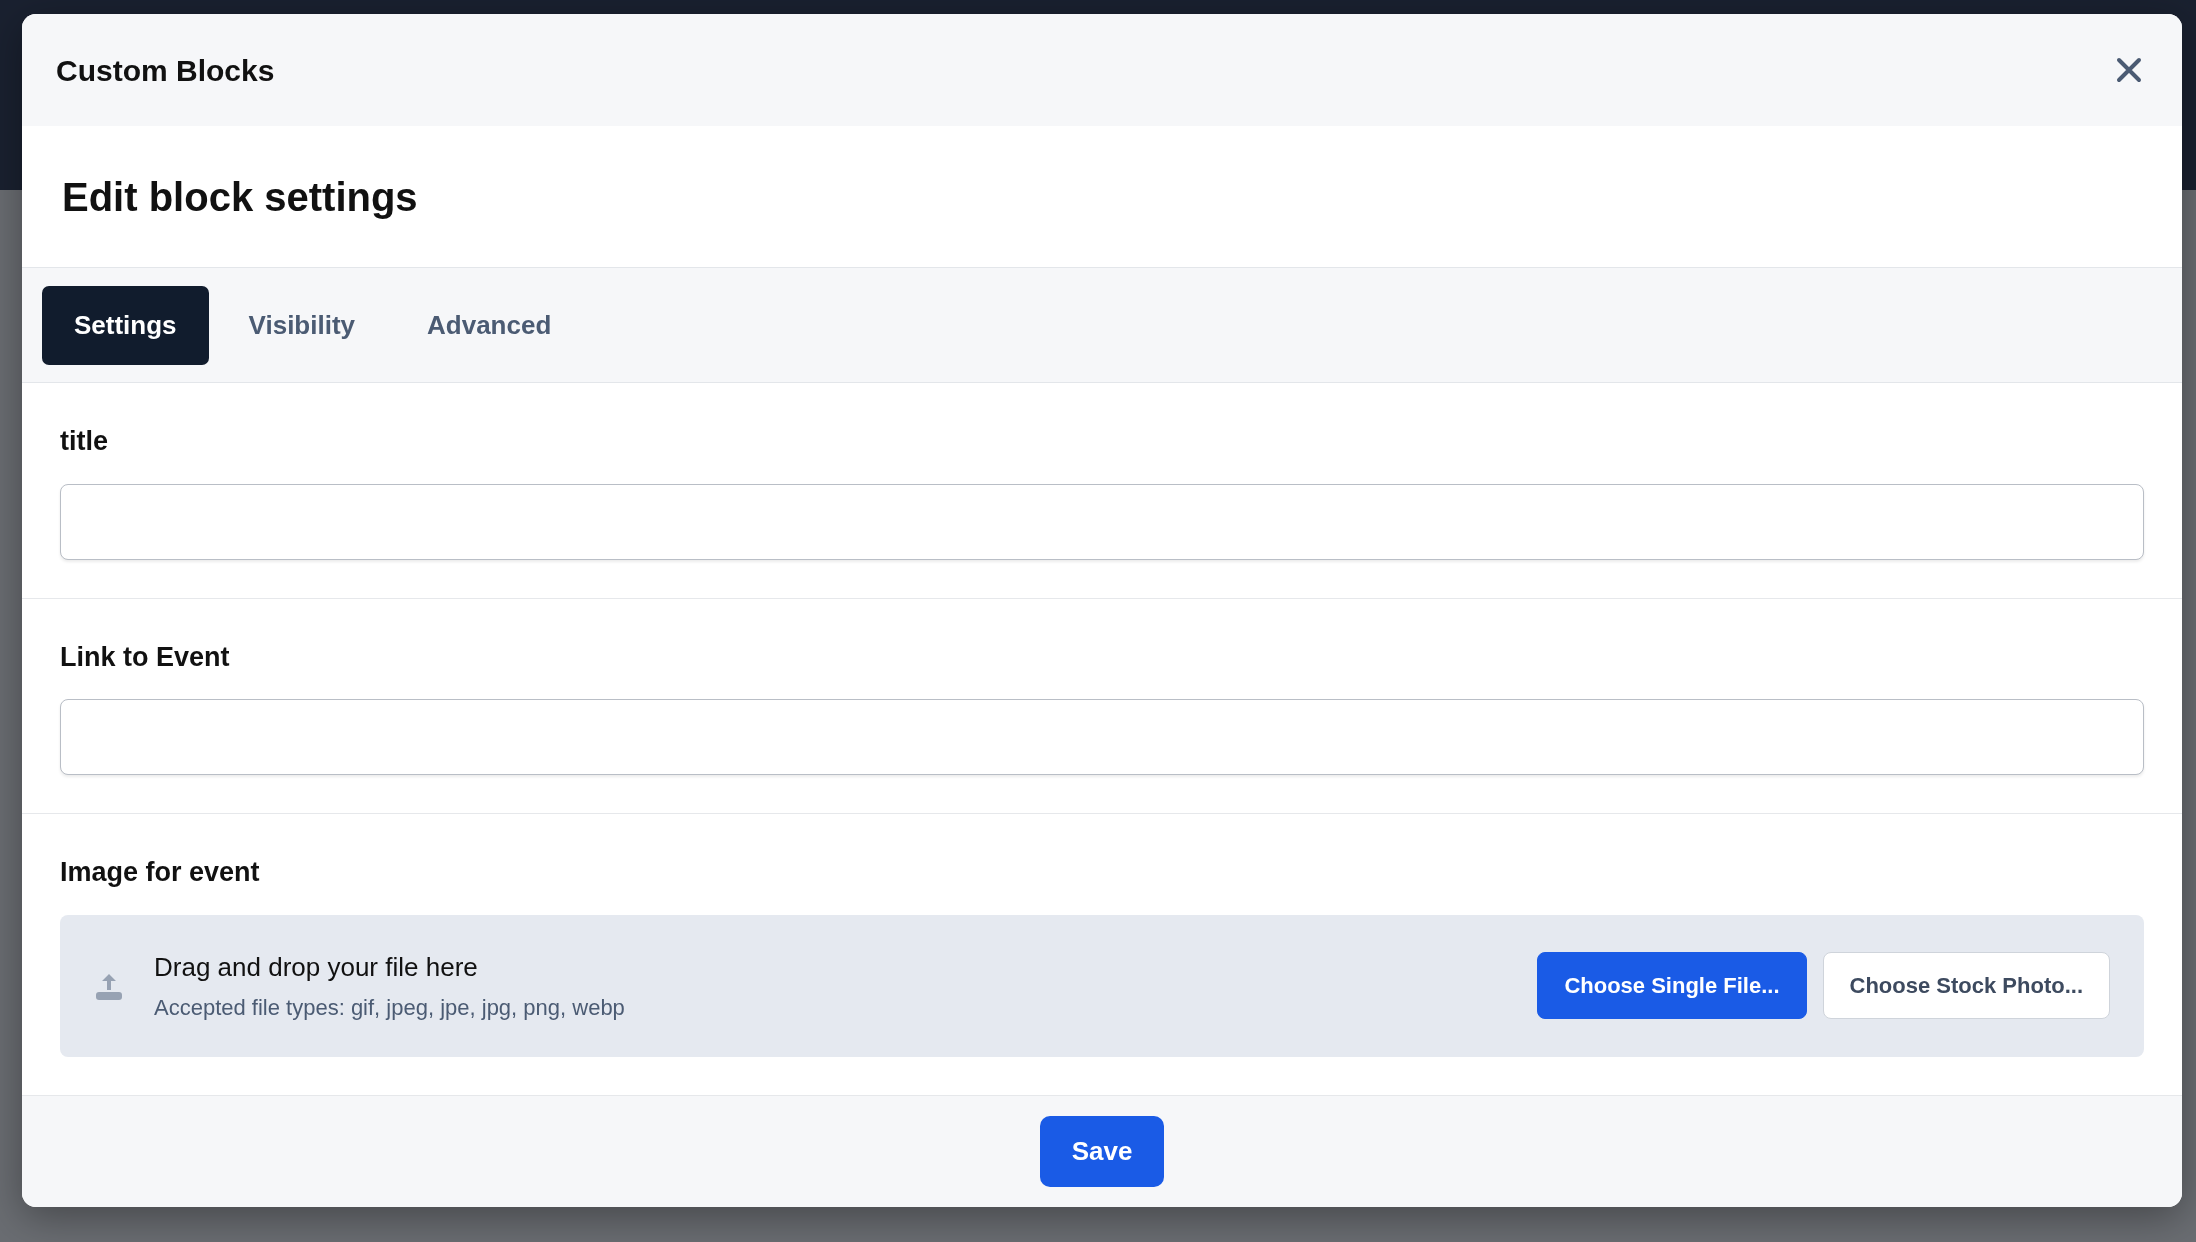 This screenshot has height=1242, width=2196. What do you see at coordinates (489, 325) in the screenshot?
I see `tab: Advanced` at bounding box center [489, 325].